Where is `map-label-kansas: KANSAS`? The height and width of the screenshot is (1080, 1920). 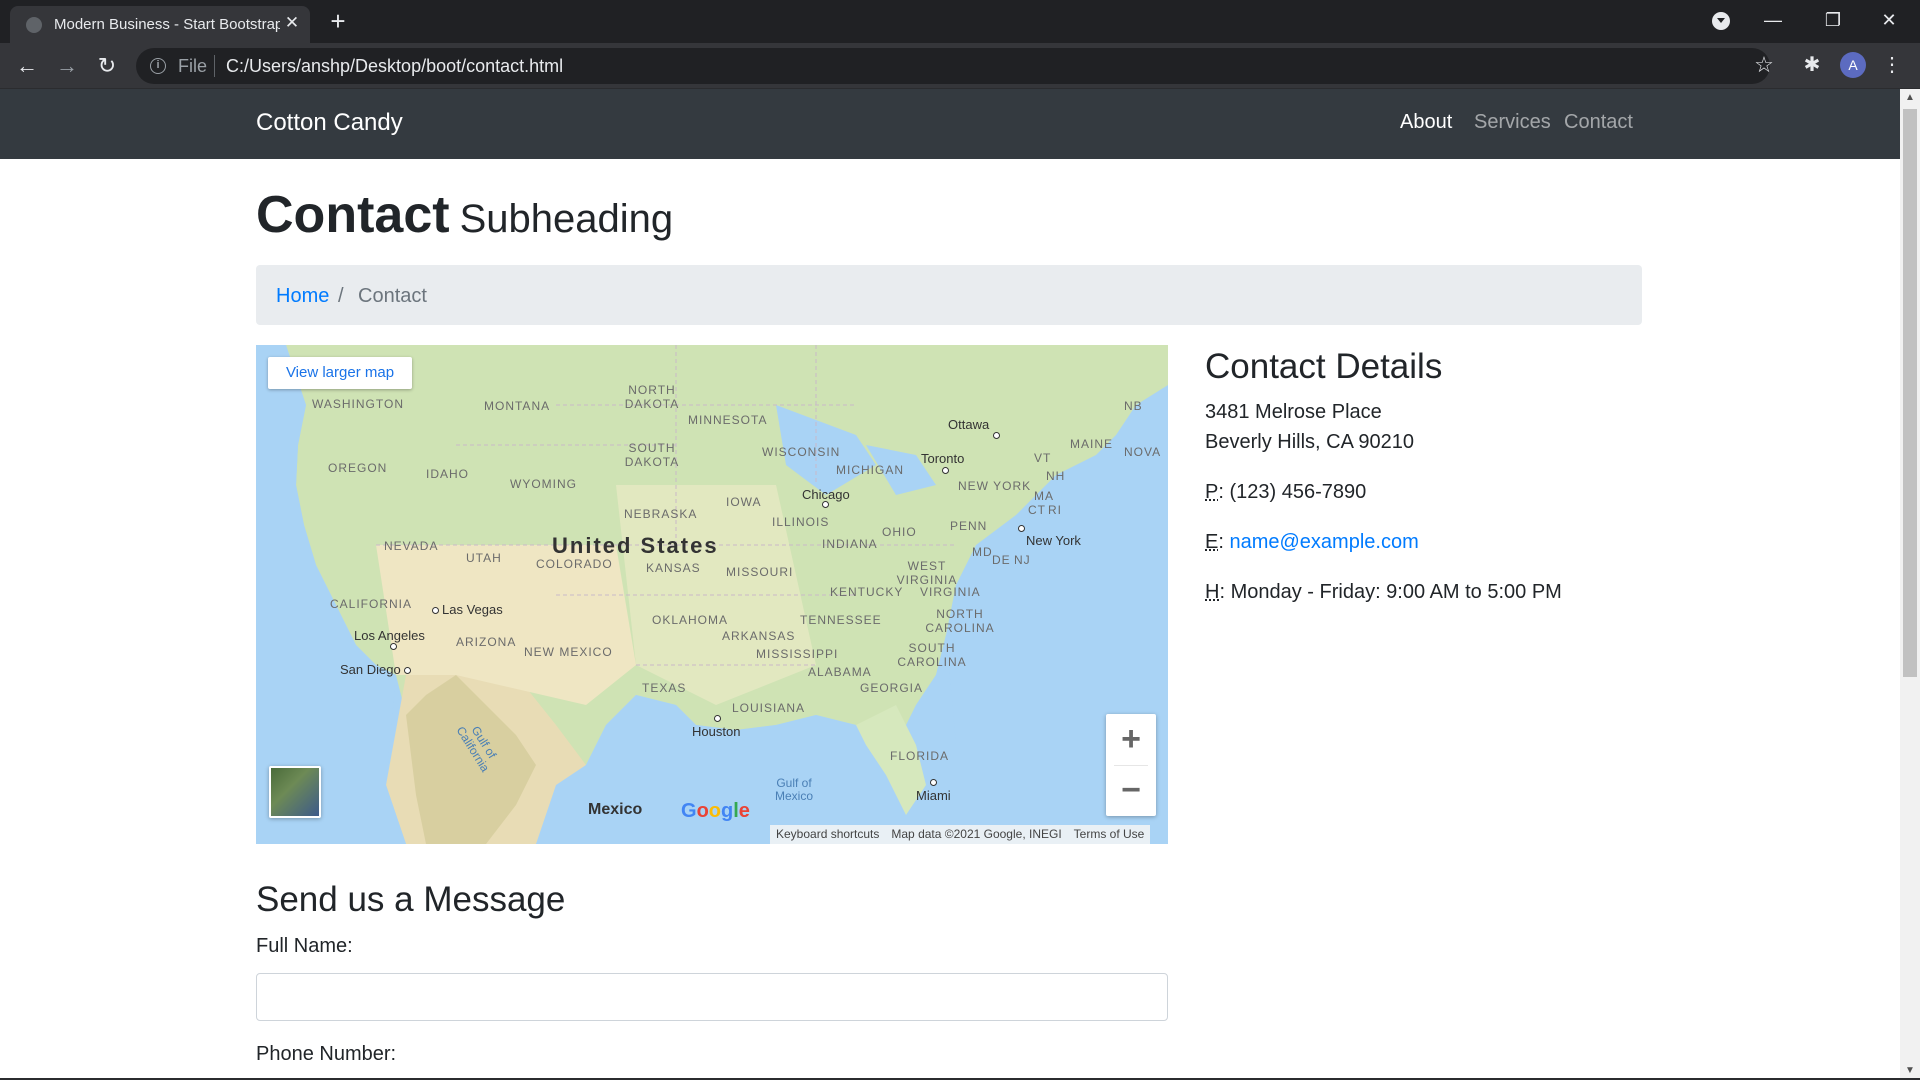 map-label-kansas: KANSAS is located at coordinates (673, 568).